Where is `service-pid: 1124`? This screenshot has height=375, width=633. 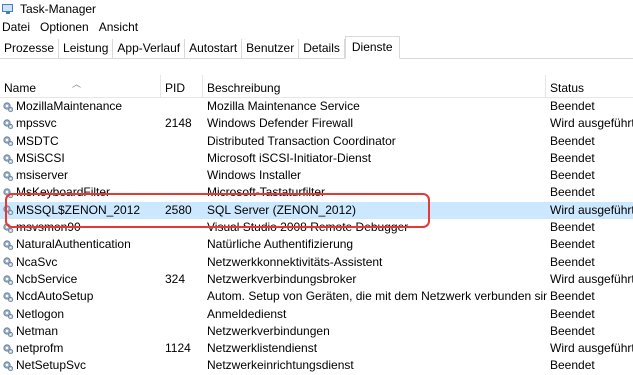 service-pid: 1124 is located at coordinates (178, 348).